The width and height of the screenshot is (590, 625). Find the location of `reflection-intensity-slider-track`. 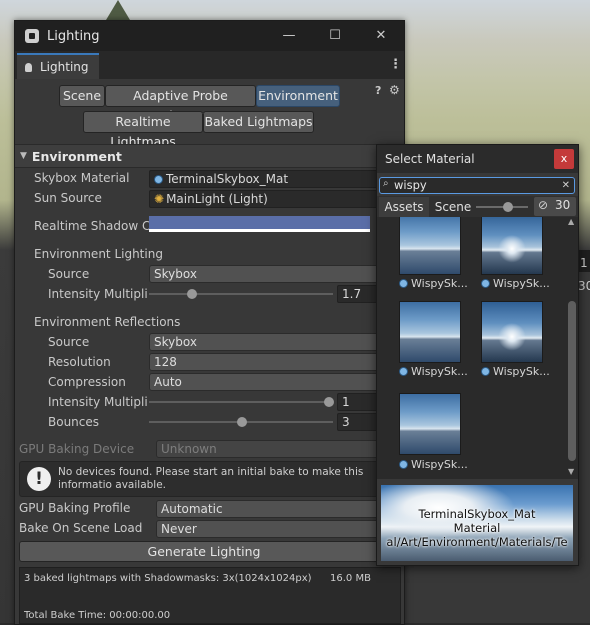

reflection-intensity-slider-track is located at coordinates (241, 402).